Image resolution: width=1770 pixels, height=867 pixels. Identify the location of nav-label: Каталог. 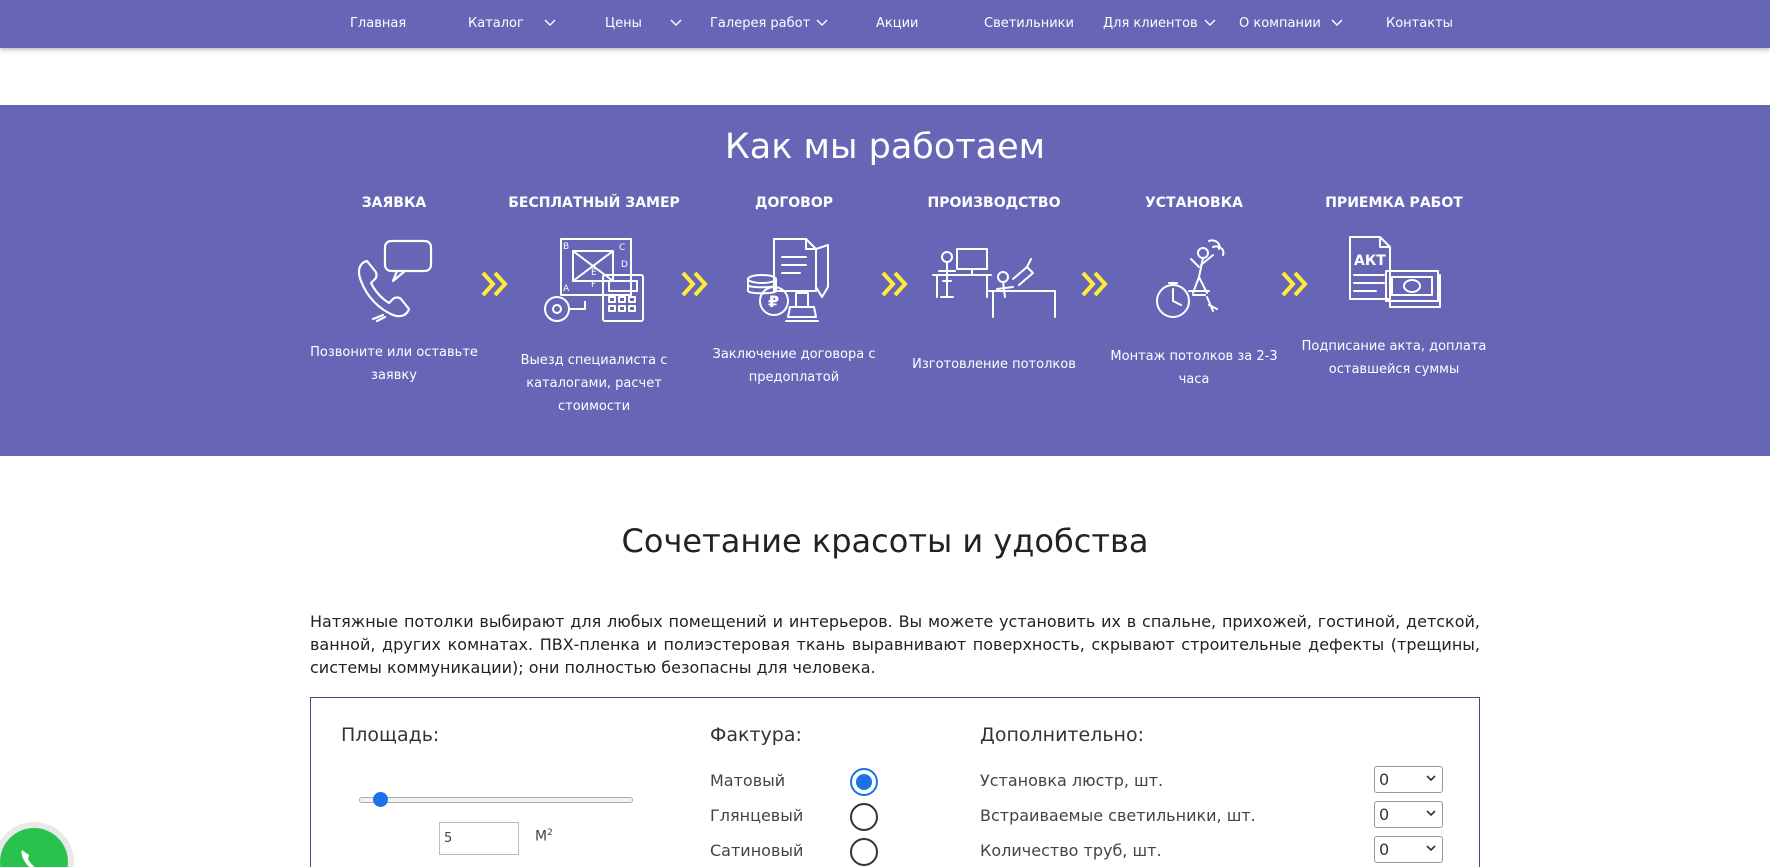
(496, 23).